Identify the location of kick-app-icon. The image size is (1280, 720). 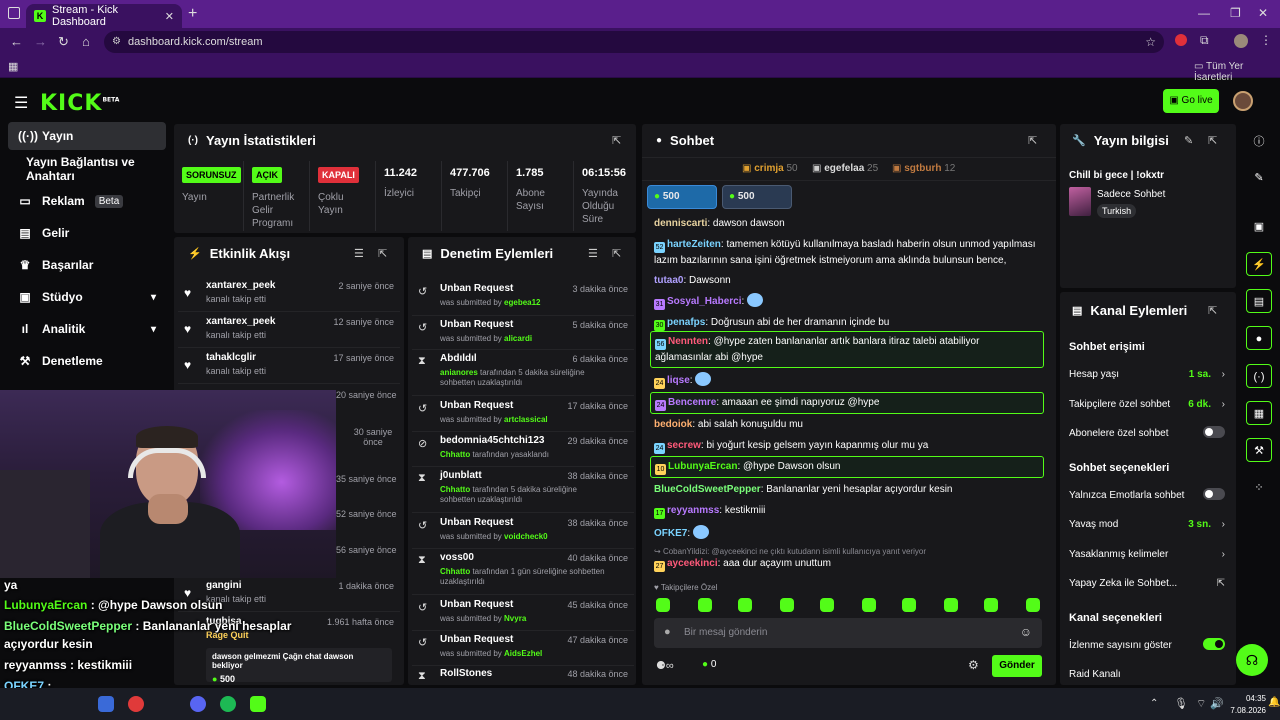
(258, 704).